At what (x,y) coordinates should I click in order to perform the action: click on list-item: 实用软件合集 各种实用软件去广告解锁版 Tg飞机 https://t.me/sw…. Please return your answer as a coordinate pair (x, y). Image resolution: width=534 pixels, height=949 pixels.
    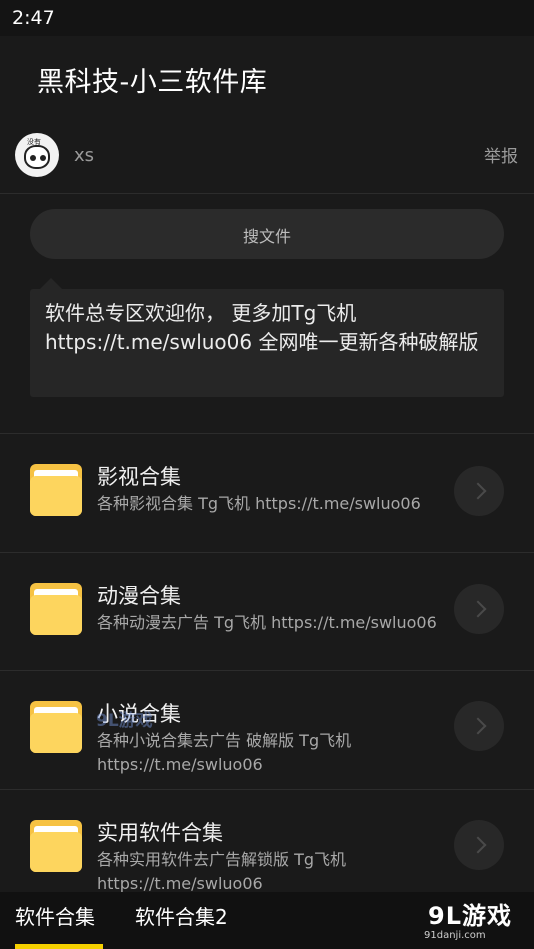
    Looking at the image, I should click on (267, 841).